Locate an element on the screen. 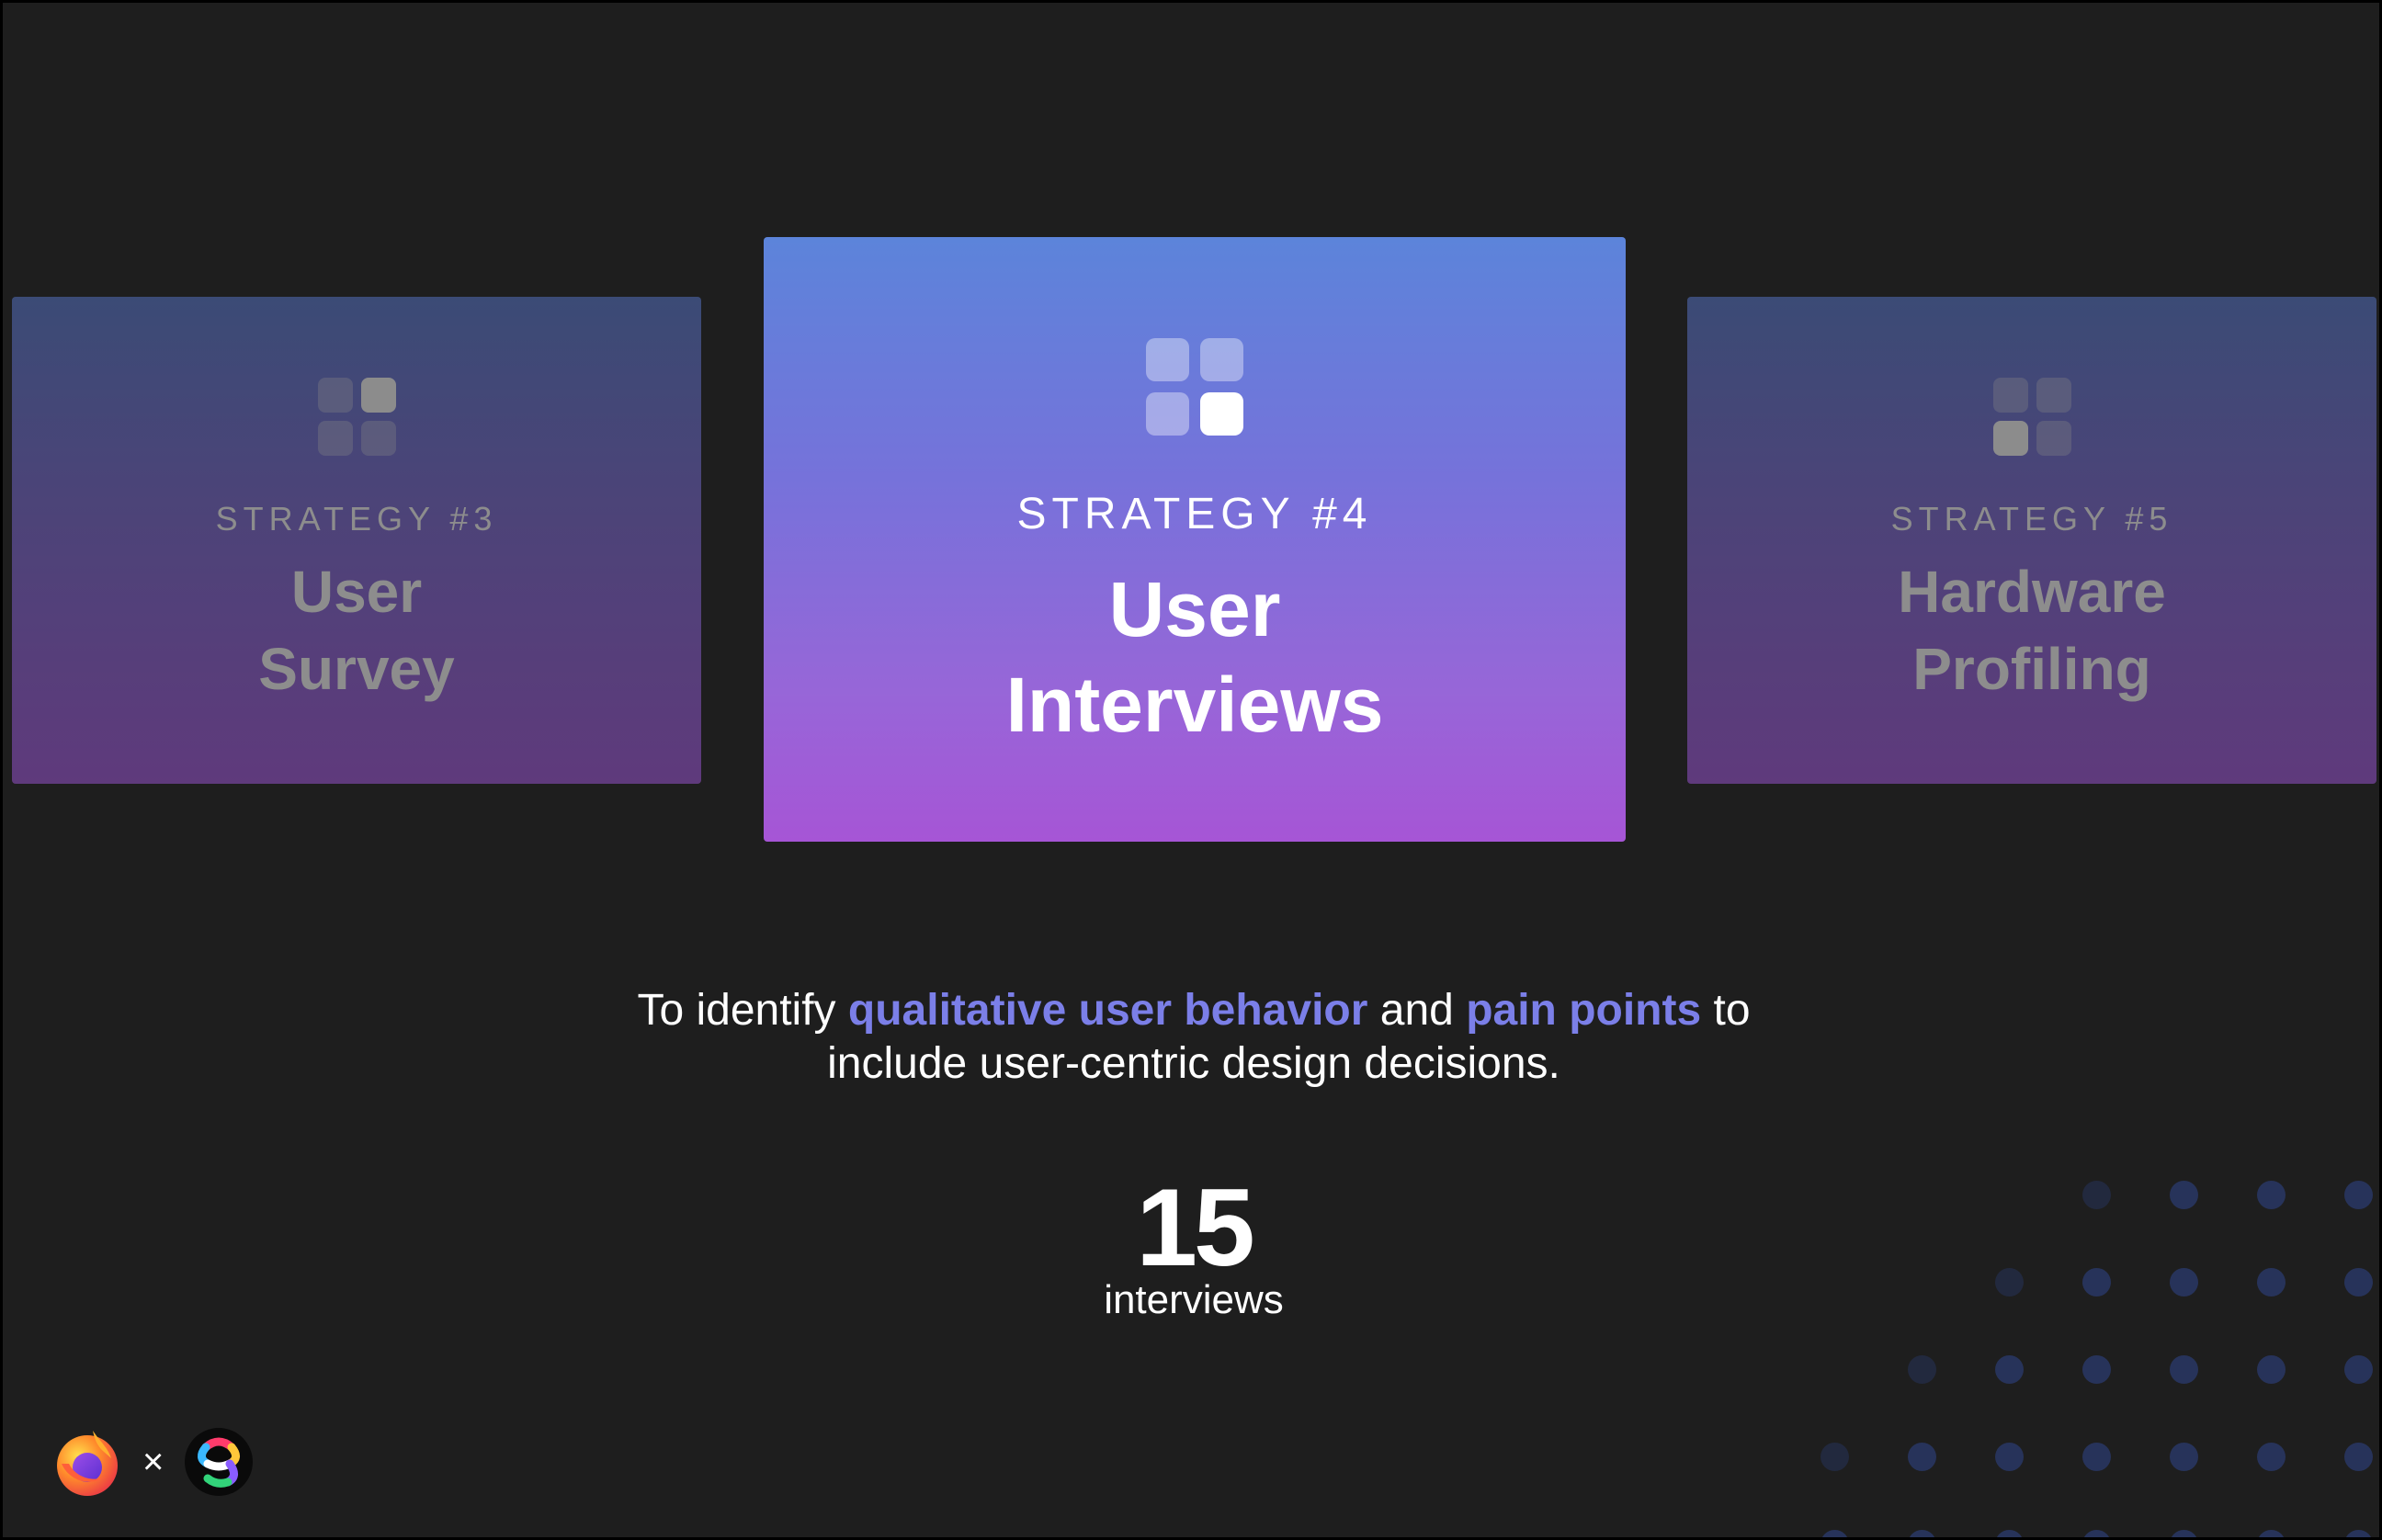 The width and height of the screenshot is (2382, 1540). strategy-card-4: STRATEGY #4 User Interviews is located at coordinates (1195, 539).